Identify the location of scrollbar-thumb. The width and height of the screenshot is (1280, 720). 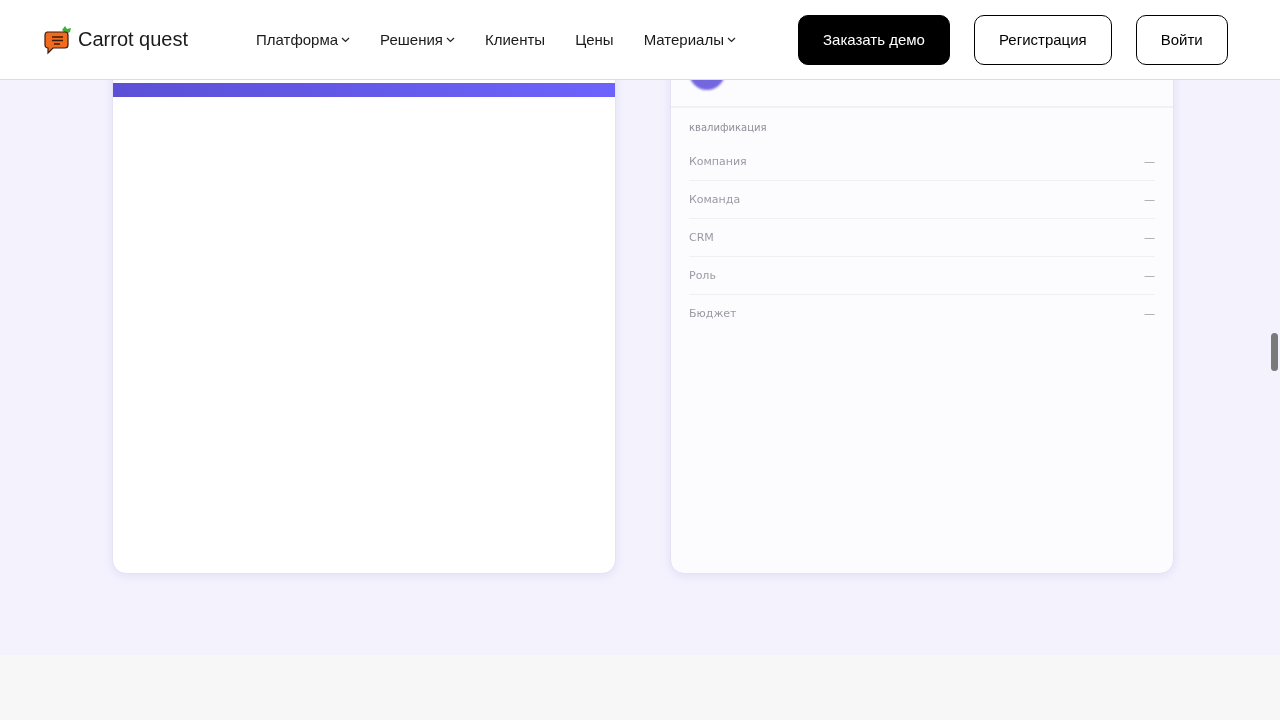
(1274, 352).